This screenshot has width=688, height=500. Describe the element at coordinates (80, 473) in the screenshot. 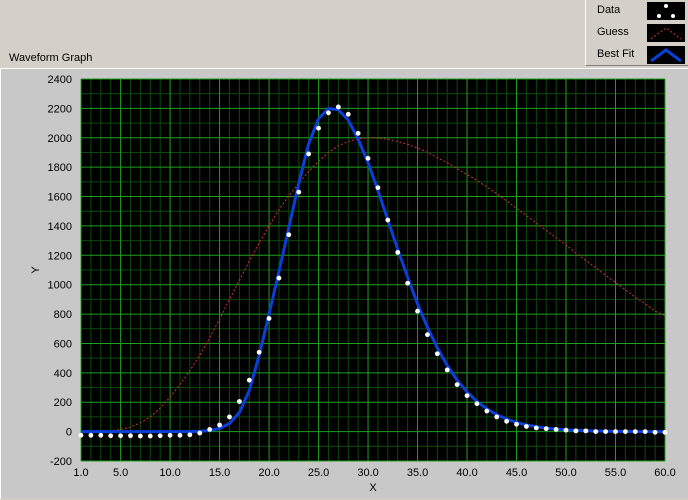

I see `x-tick-label: 1.0` at that location.